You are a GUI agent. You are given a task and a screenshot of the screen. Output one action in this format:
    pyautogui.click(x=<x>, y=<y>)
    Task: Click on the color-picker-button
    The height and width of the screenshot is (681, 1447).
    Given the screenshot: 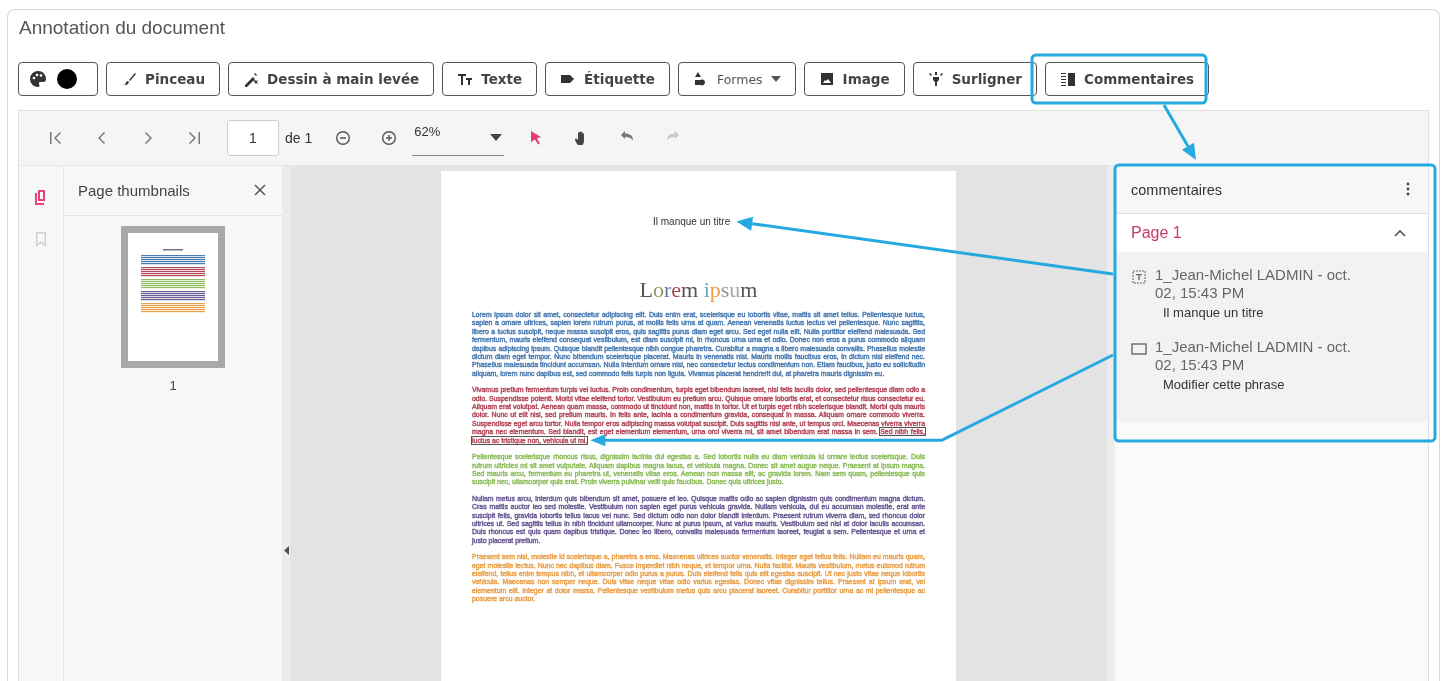 What is the action you would take?
    pyautogui.click(x=58, y=79)
    